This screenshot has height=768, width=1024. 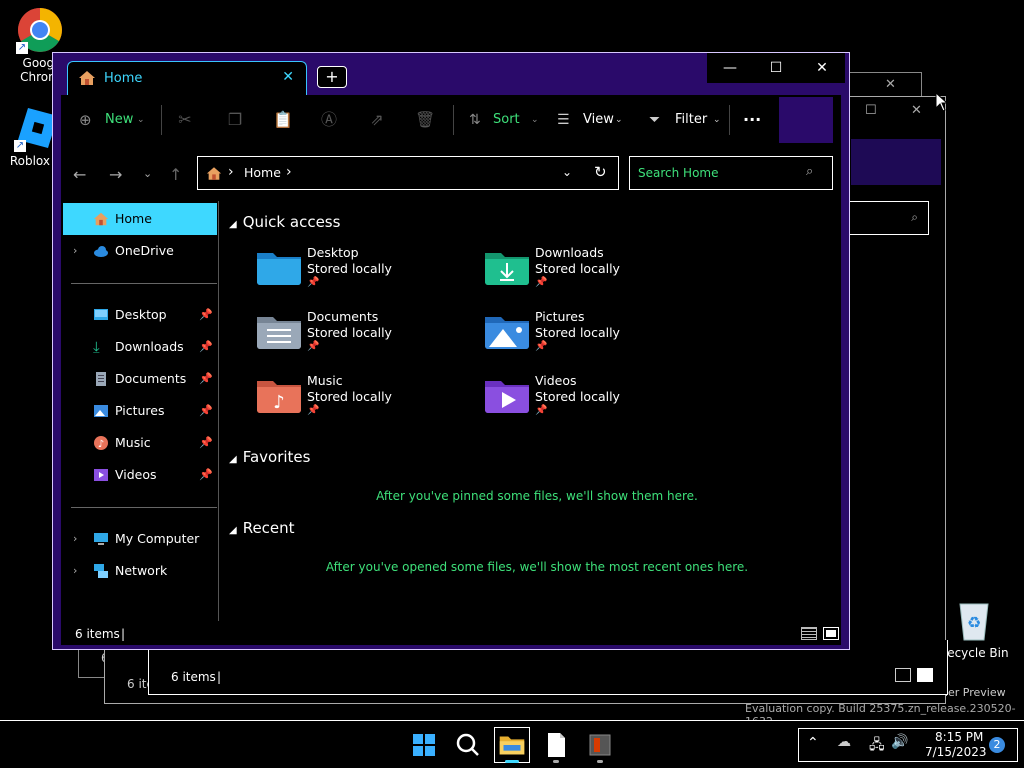 I want to click on quick-access-header: ◢ Quick access, so click(x=284, y=222).